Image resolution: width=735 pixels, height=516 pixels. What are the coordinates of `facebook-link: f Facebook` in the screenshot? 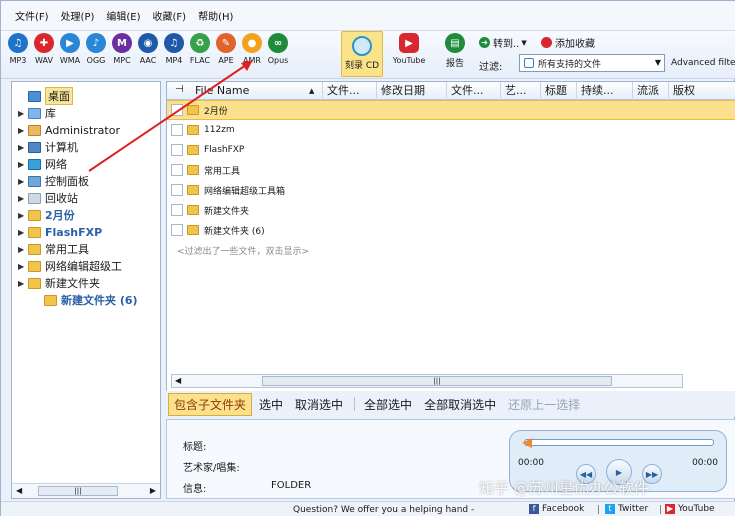 It's located at (556, 509).